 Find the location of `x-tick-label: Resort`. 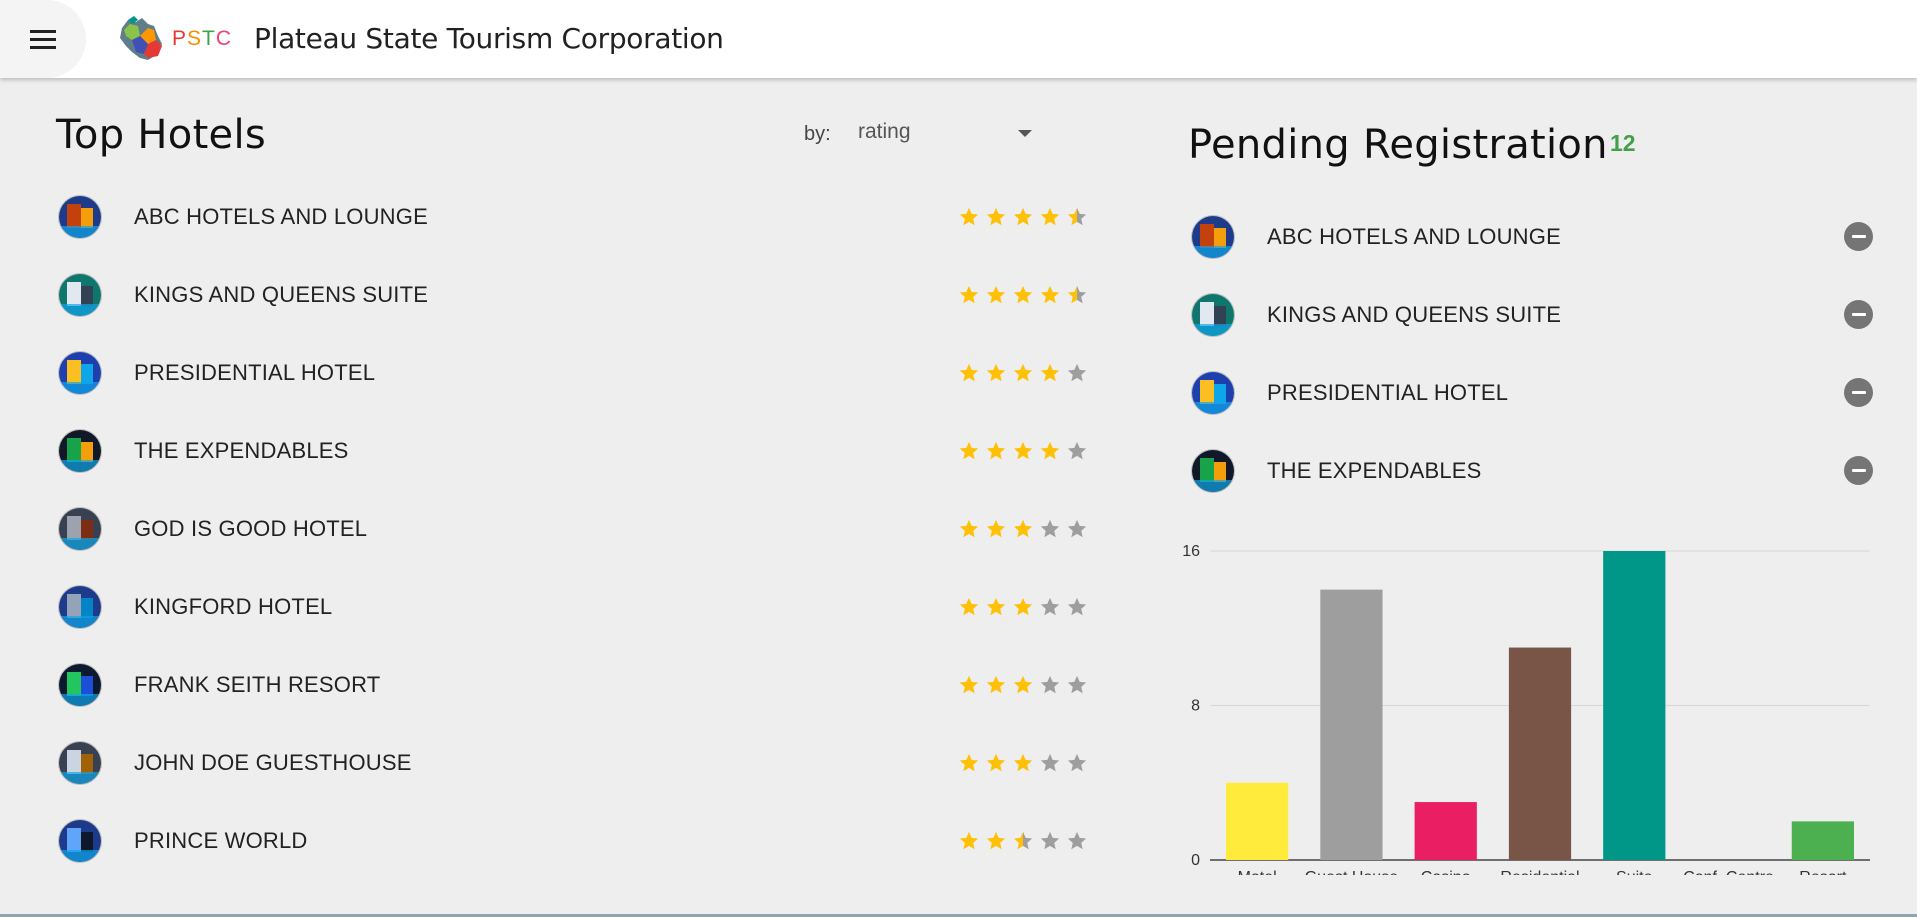

x-tick-label: Resort is located at coordinates (1823, 872).